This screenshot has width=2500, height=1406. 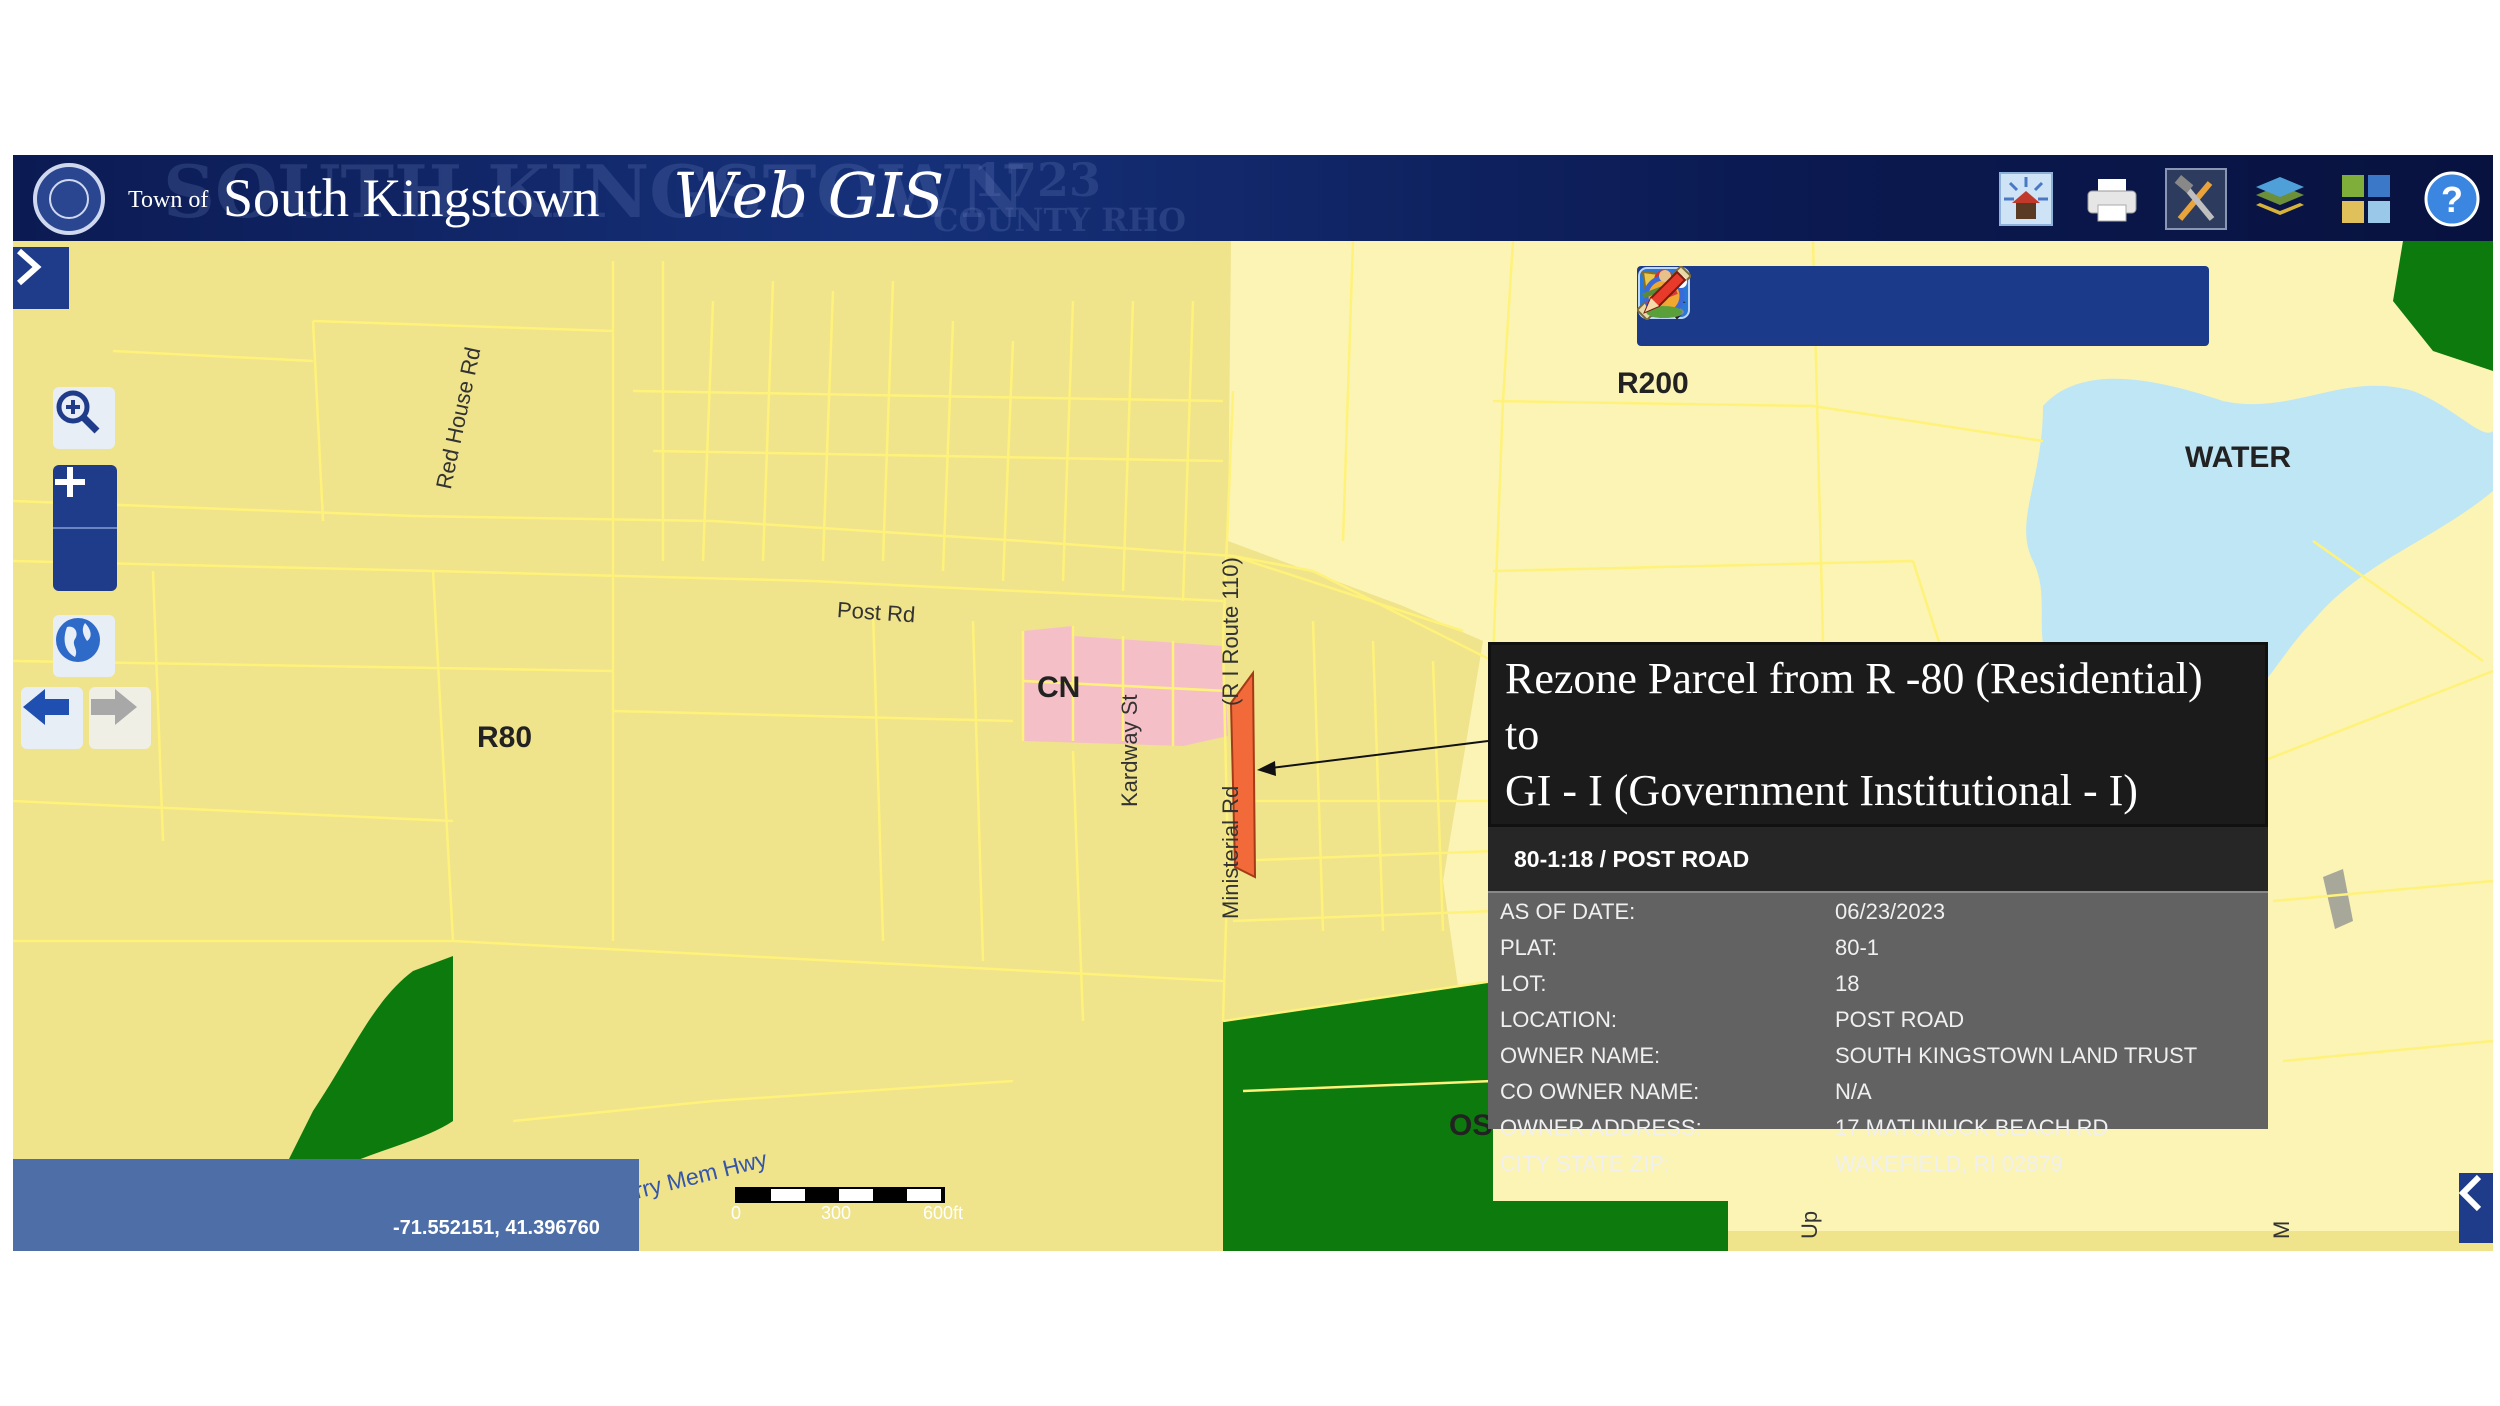 I want to click on basemap-gallery-icon, so click(x=2366, y=199).